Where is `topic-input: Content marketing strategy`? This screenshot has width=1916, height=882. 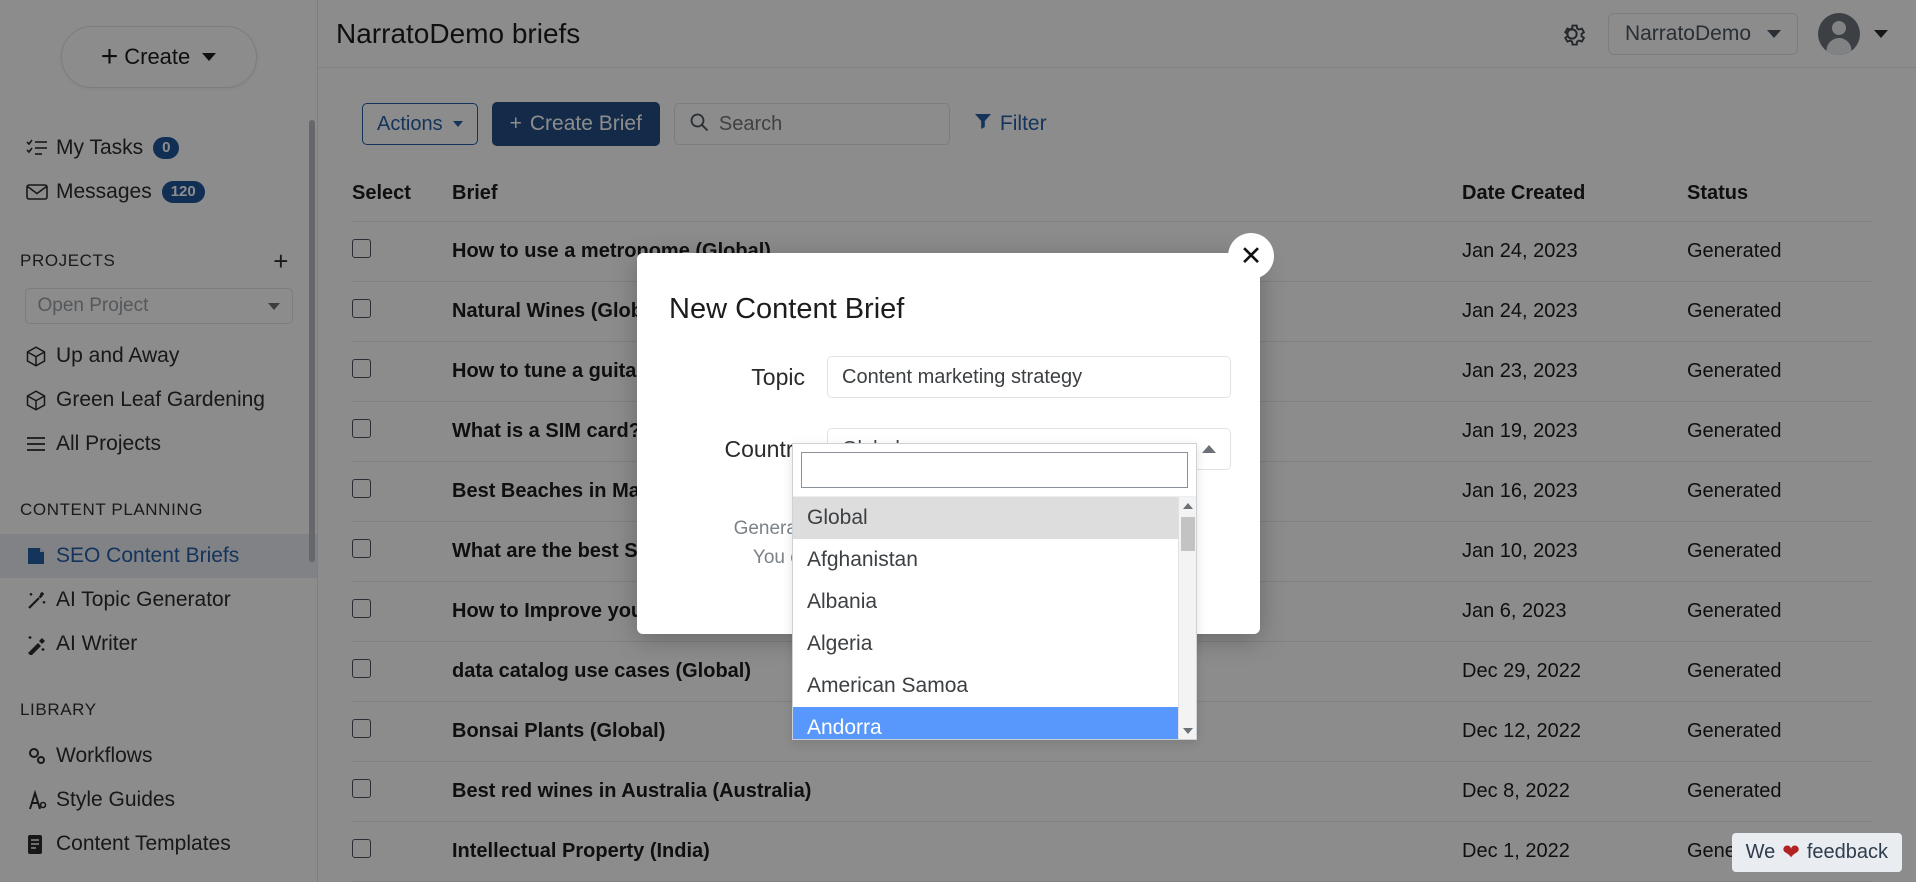
topic-input: Content marketing strategy is located at coordinates (1029, 377).